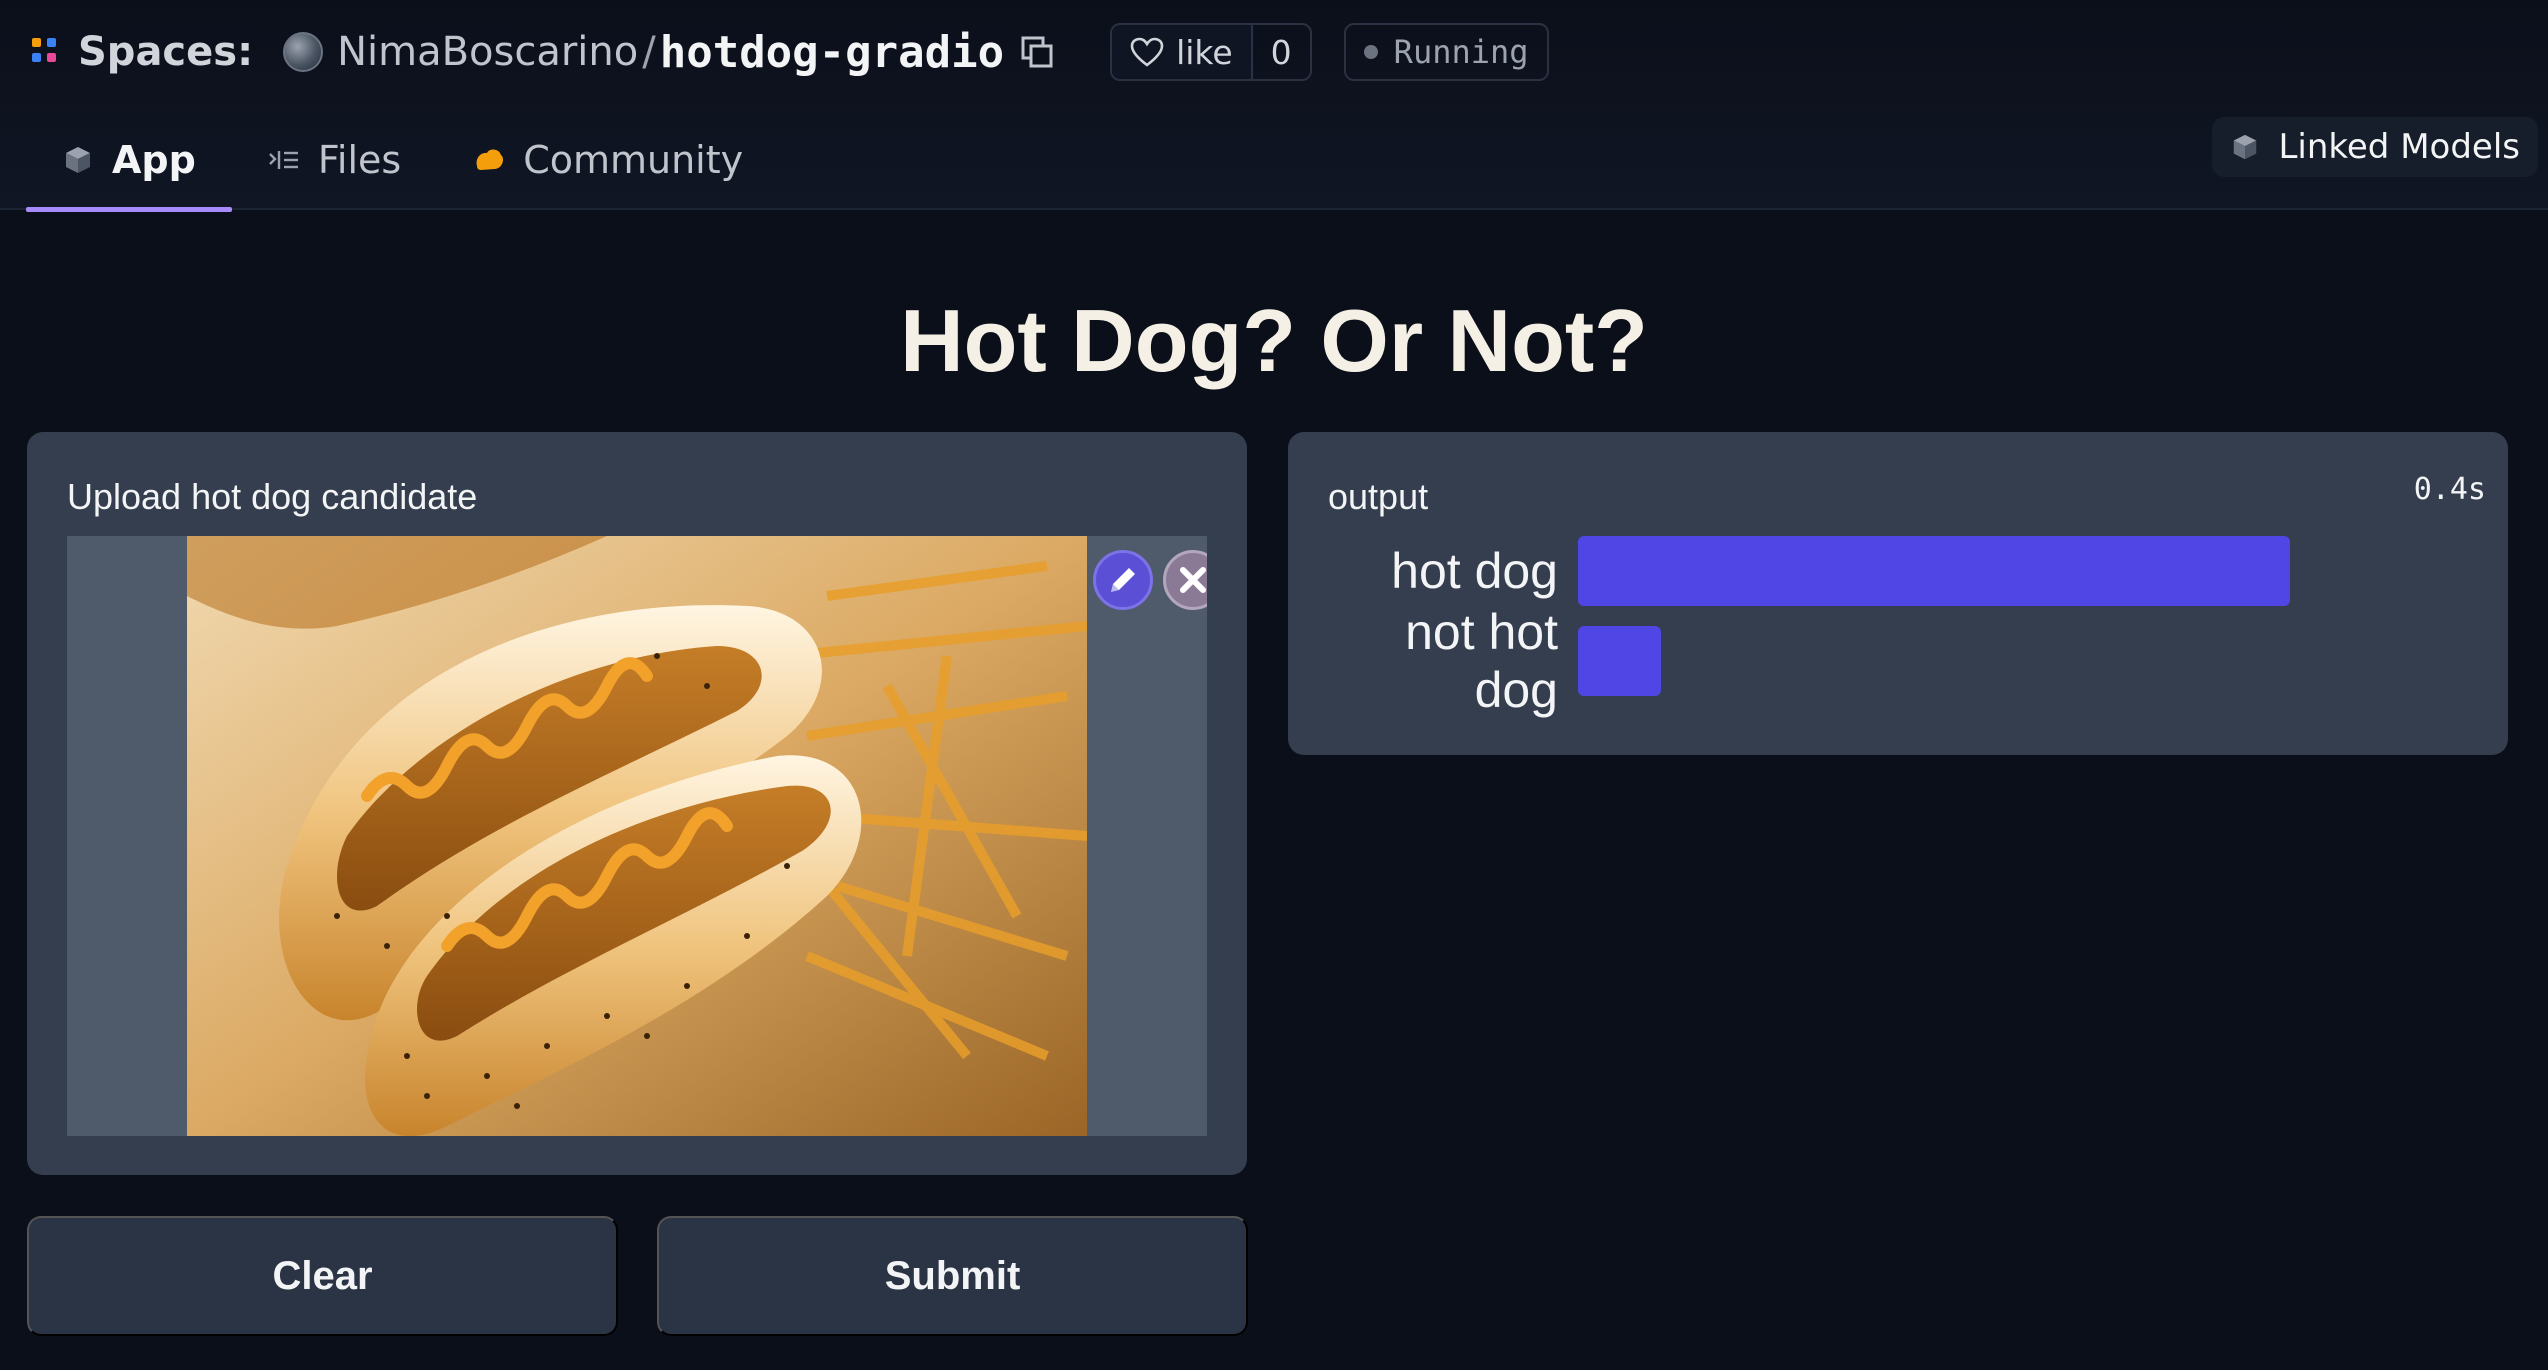 This screenshot has height=1370, width=2548. I want to click on spaces-logo-icon, so click(46, 52).